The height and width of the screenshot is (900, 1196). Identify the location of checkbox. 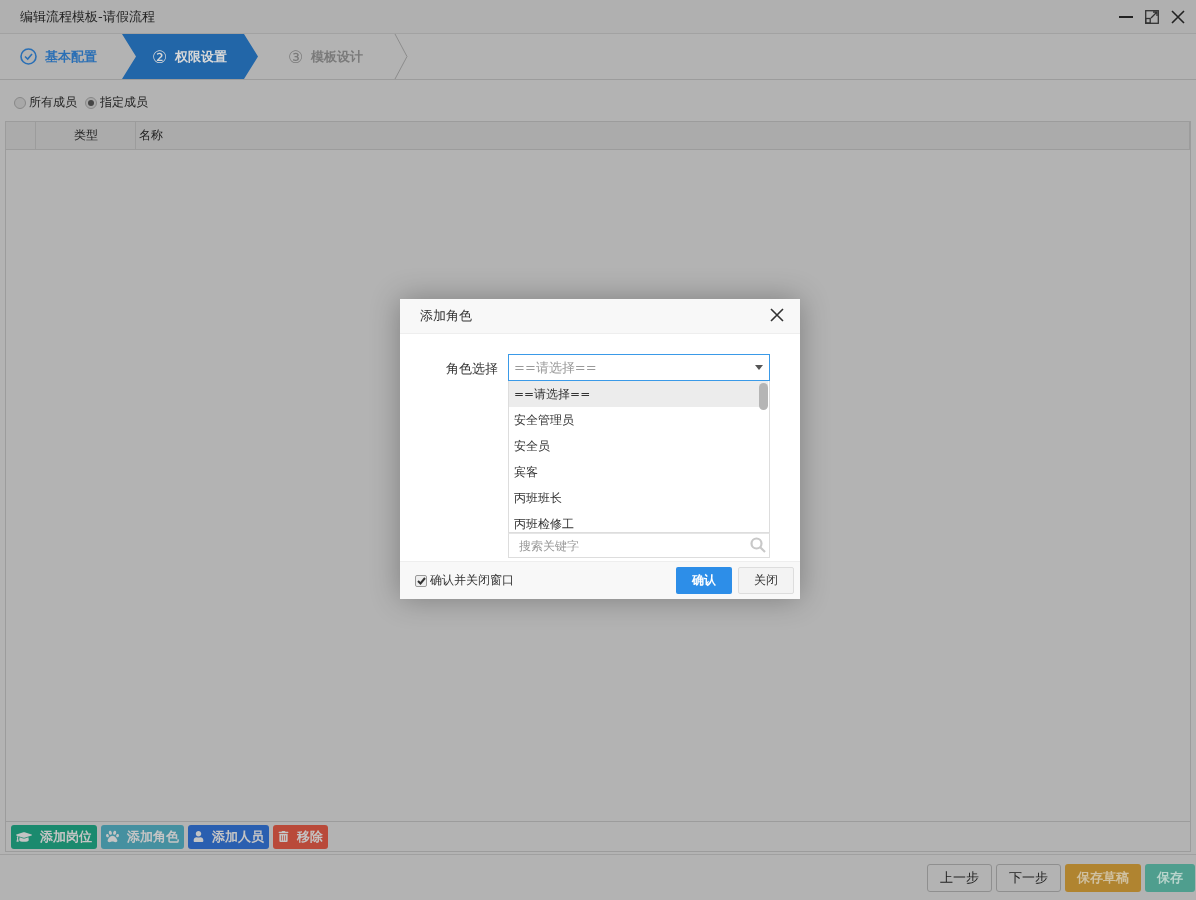
(421, 580).